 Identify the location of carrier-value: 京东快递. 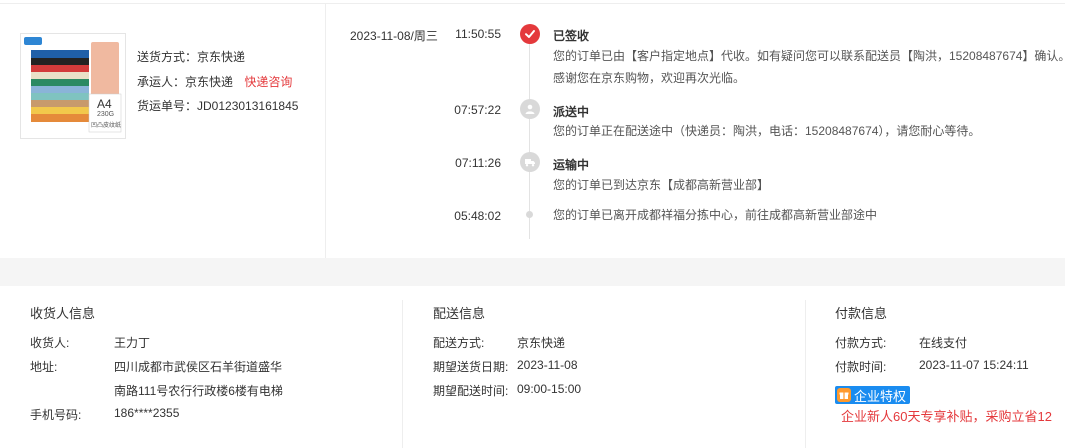
(209, 82).